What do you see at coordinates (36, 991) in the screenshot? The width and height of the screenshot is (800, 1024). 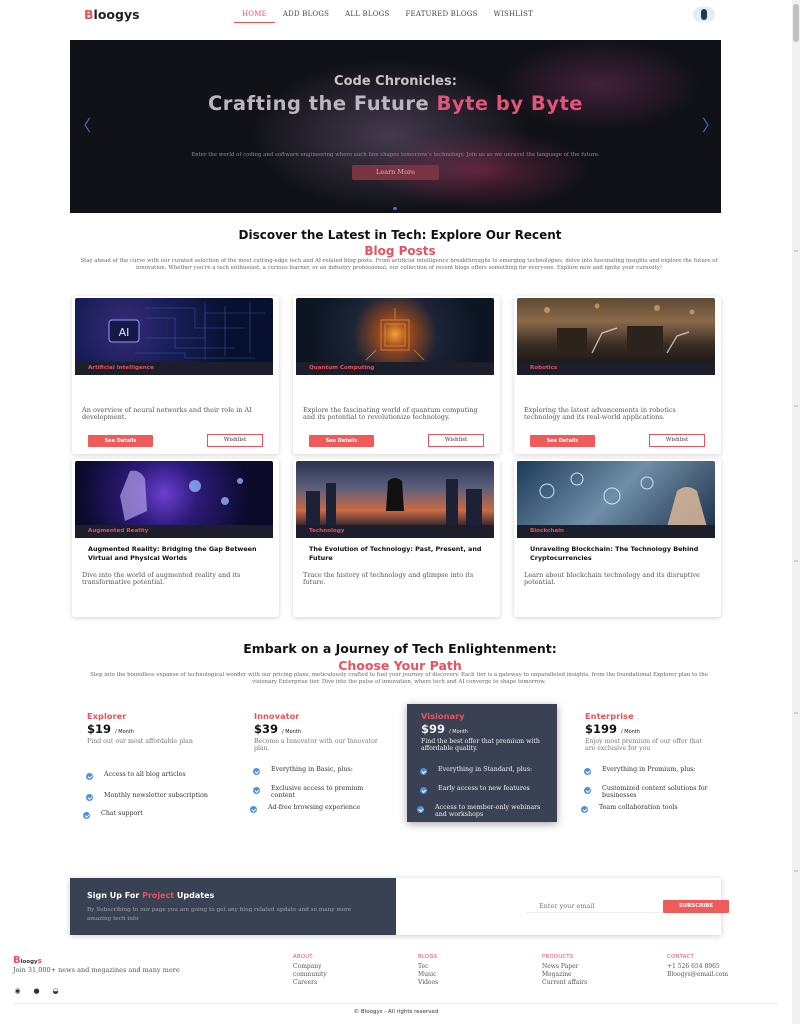 I see `facebook-icon: ●` at bounding box center [36, 991].